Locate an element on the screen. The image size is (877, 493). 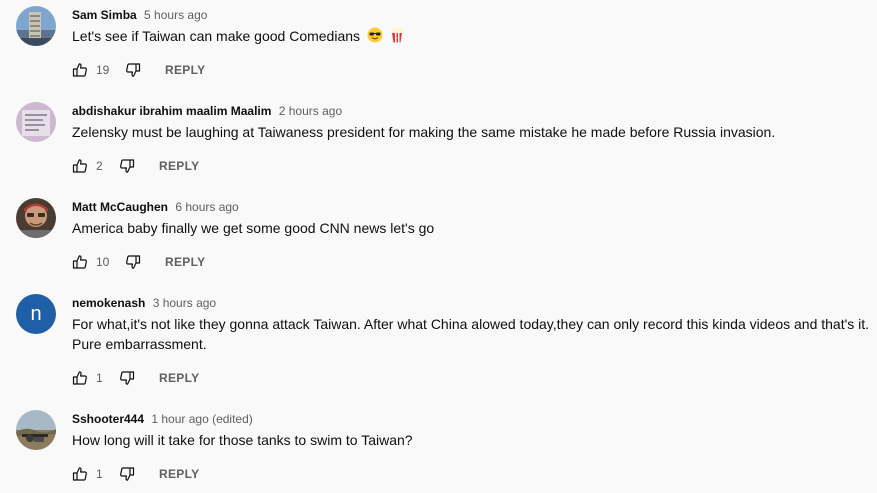
comment-header: Matt McCaughen 6 hours ago is located at coordinates (155, 207).